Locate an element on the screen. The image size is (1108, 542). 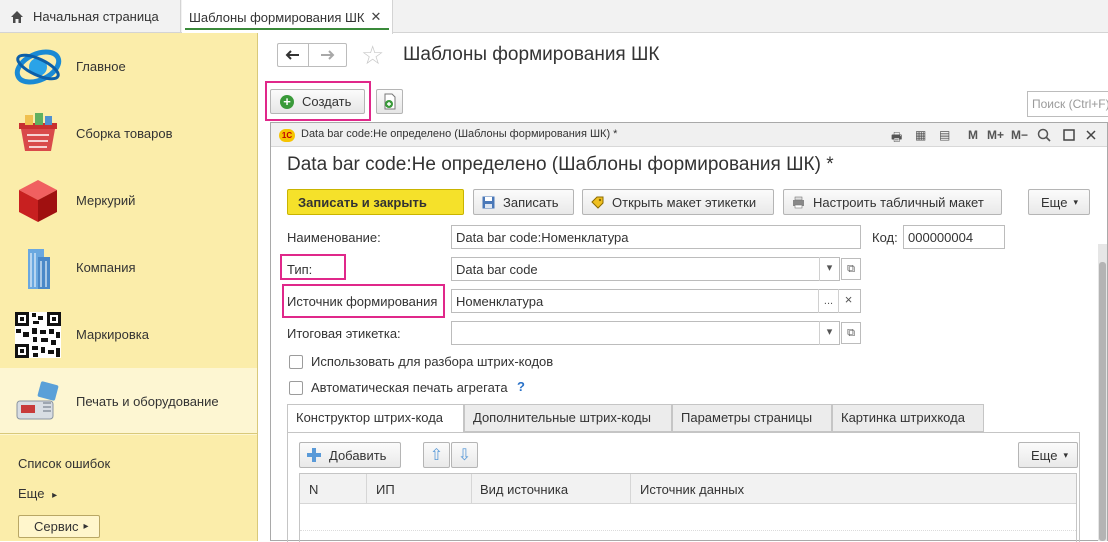
favorite-star-icon: ☆ is located at coordinates (372, 55).